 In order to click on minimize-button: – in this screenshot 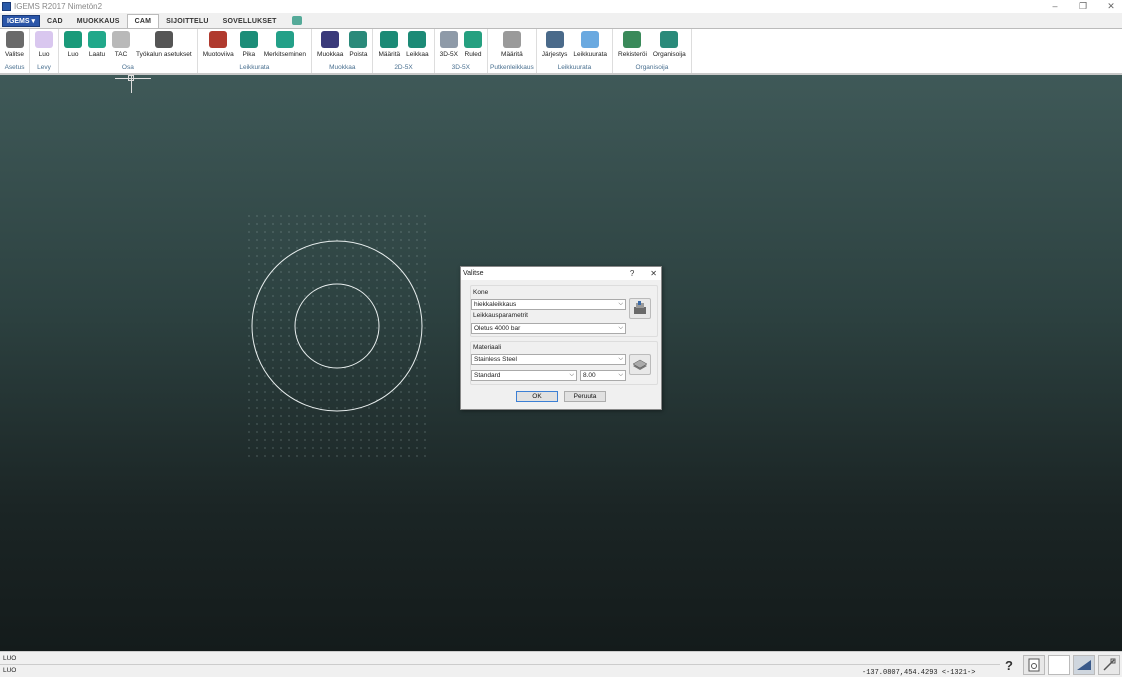, I will do `click(1055, 6)`.